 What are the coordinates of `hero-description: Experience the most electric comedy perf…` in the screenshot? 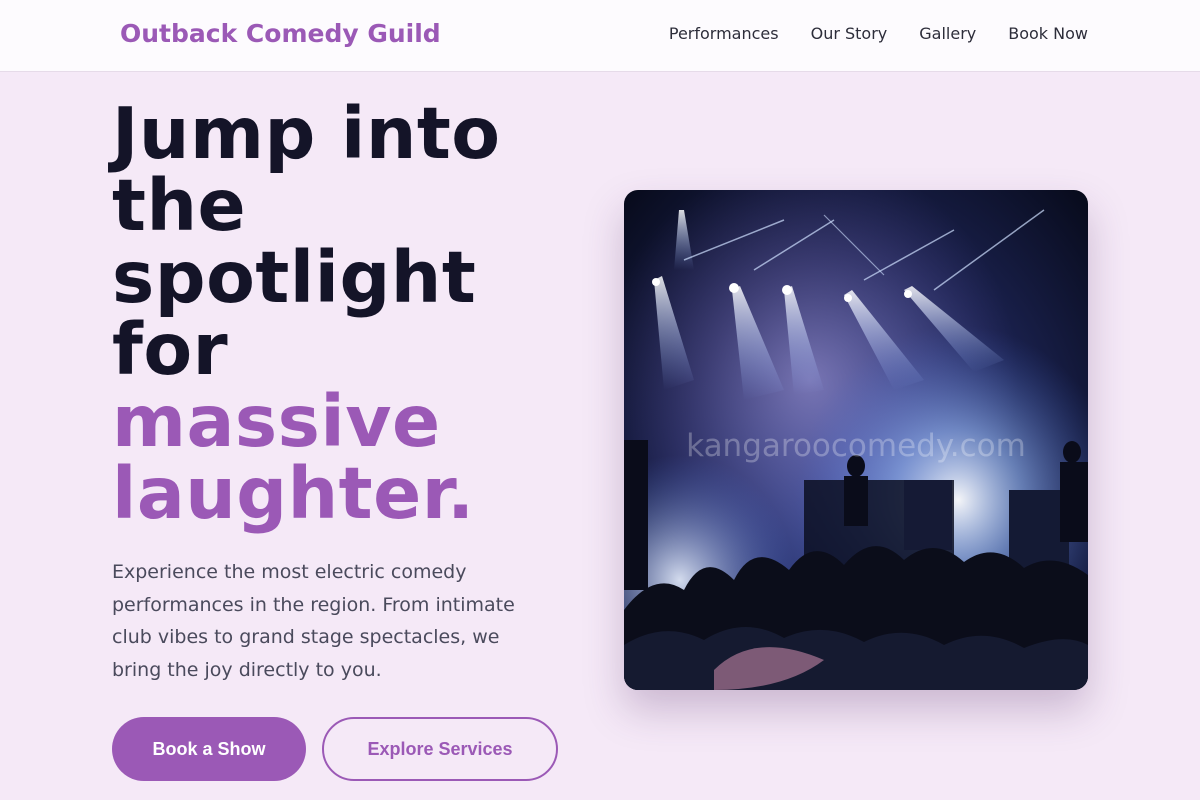 It's located at (313, 621).